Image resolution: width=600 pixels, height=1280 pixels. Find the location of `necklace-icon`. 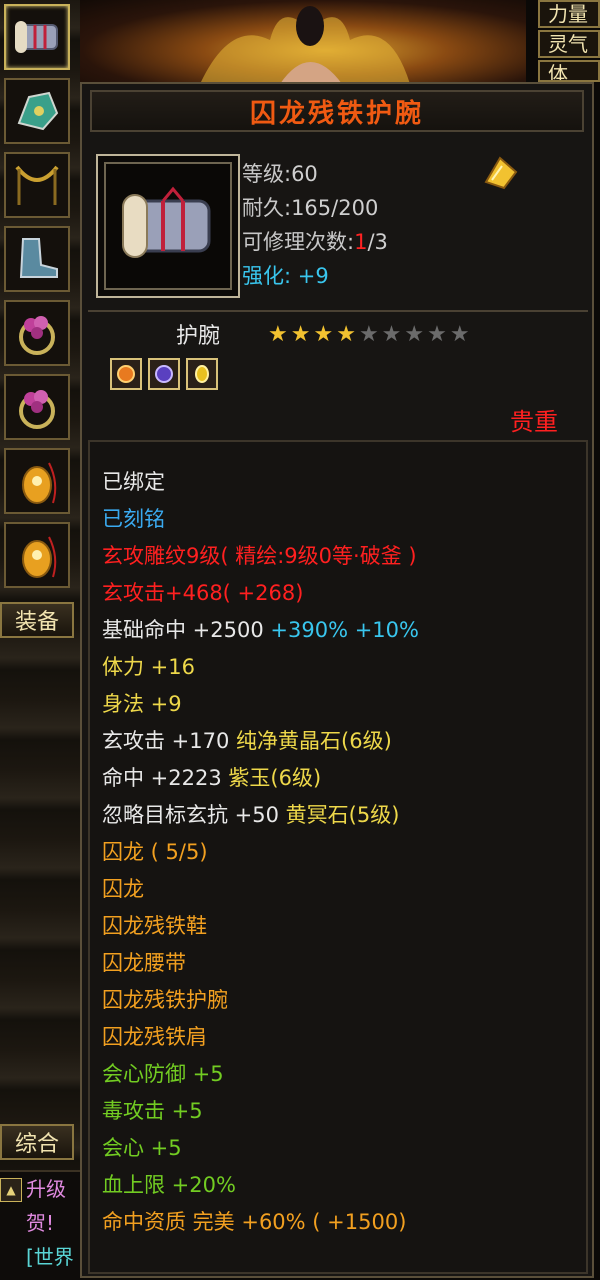

necklace-icon is located at coordinates (37, 185).